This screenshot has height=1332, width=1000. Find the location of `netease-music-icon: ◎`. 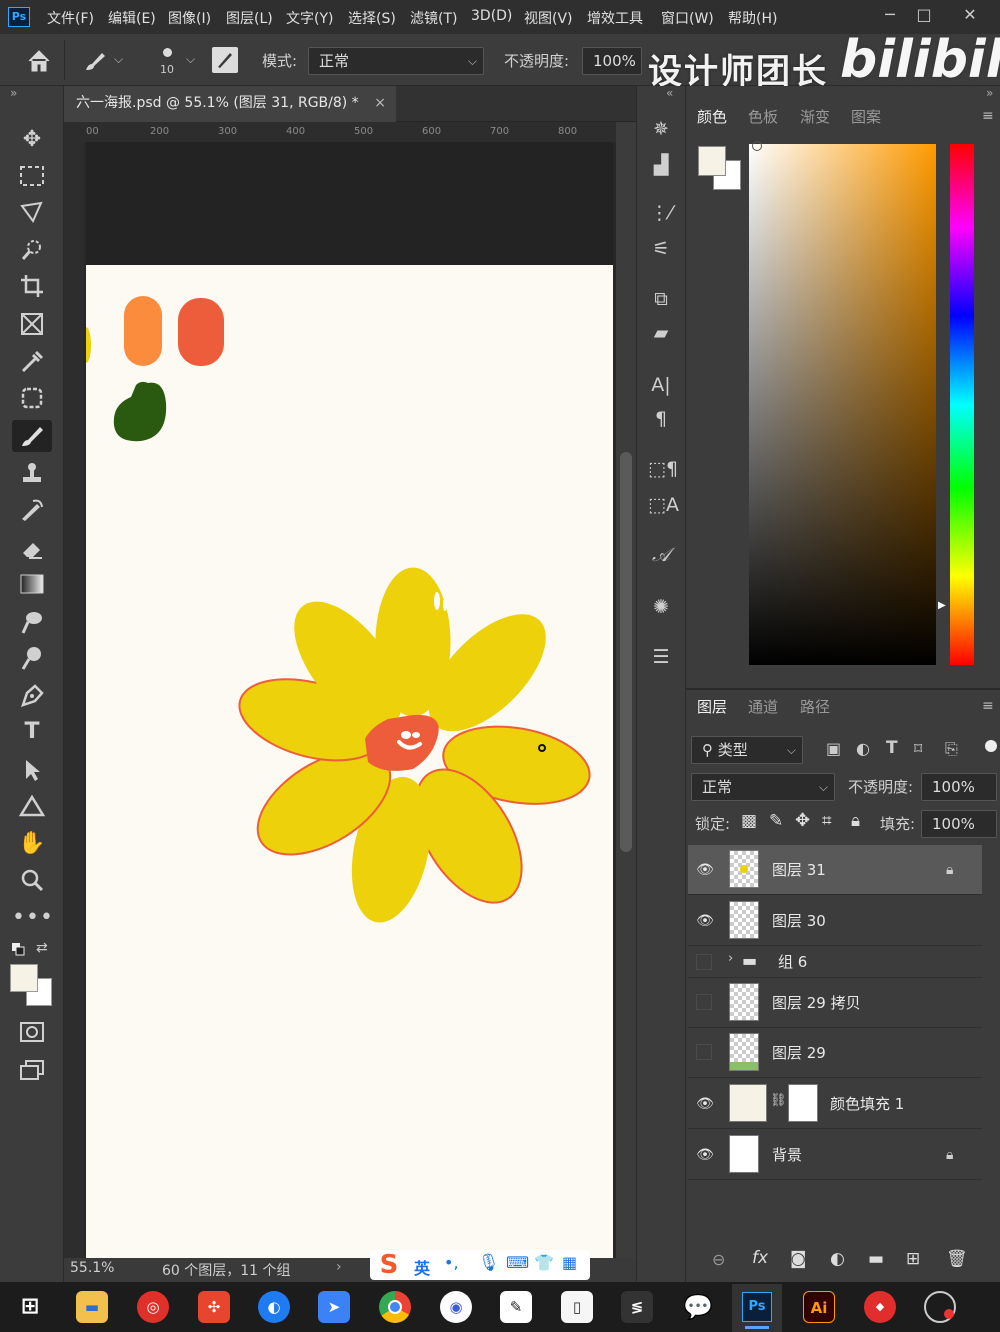

netease-music-icon: ◎ is located at coordinates (153, 1307).